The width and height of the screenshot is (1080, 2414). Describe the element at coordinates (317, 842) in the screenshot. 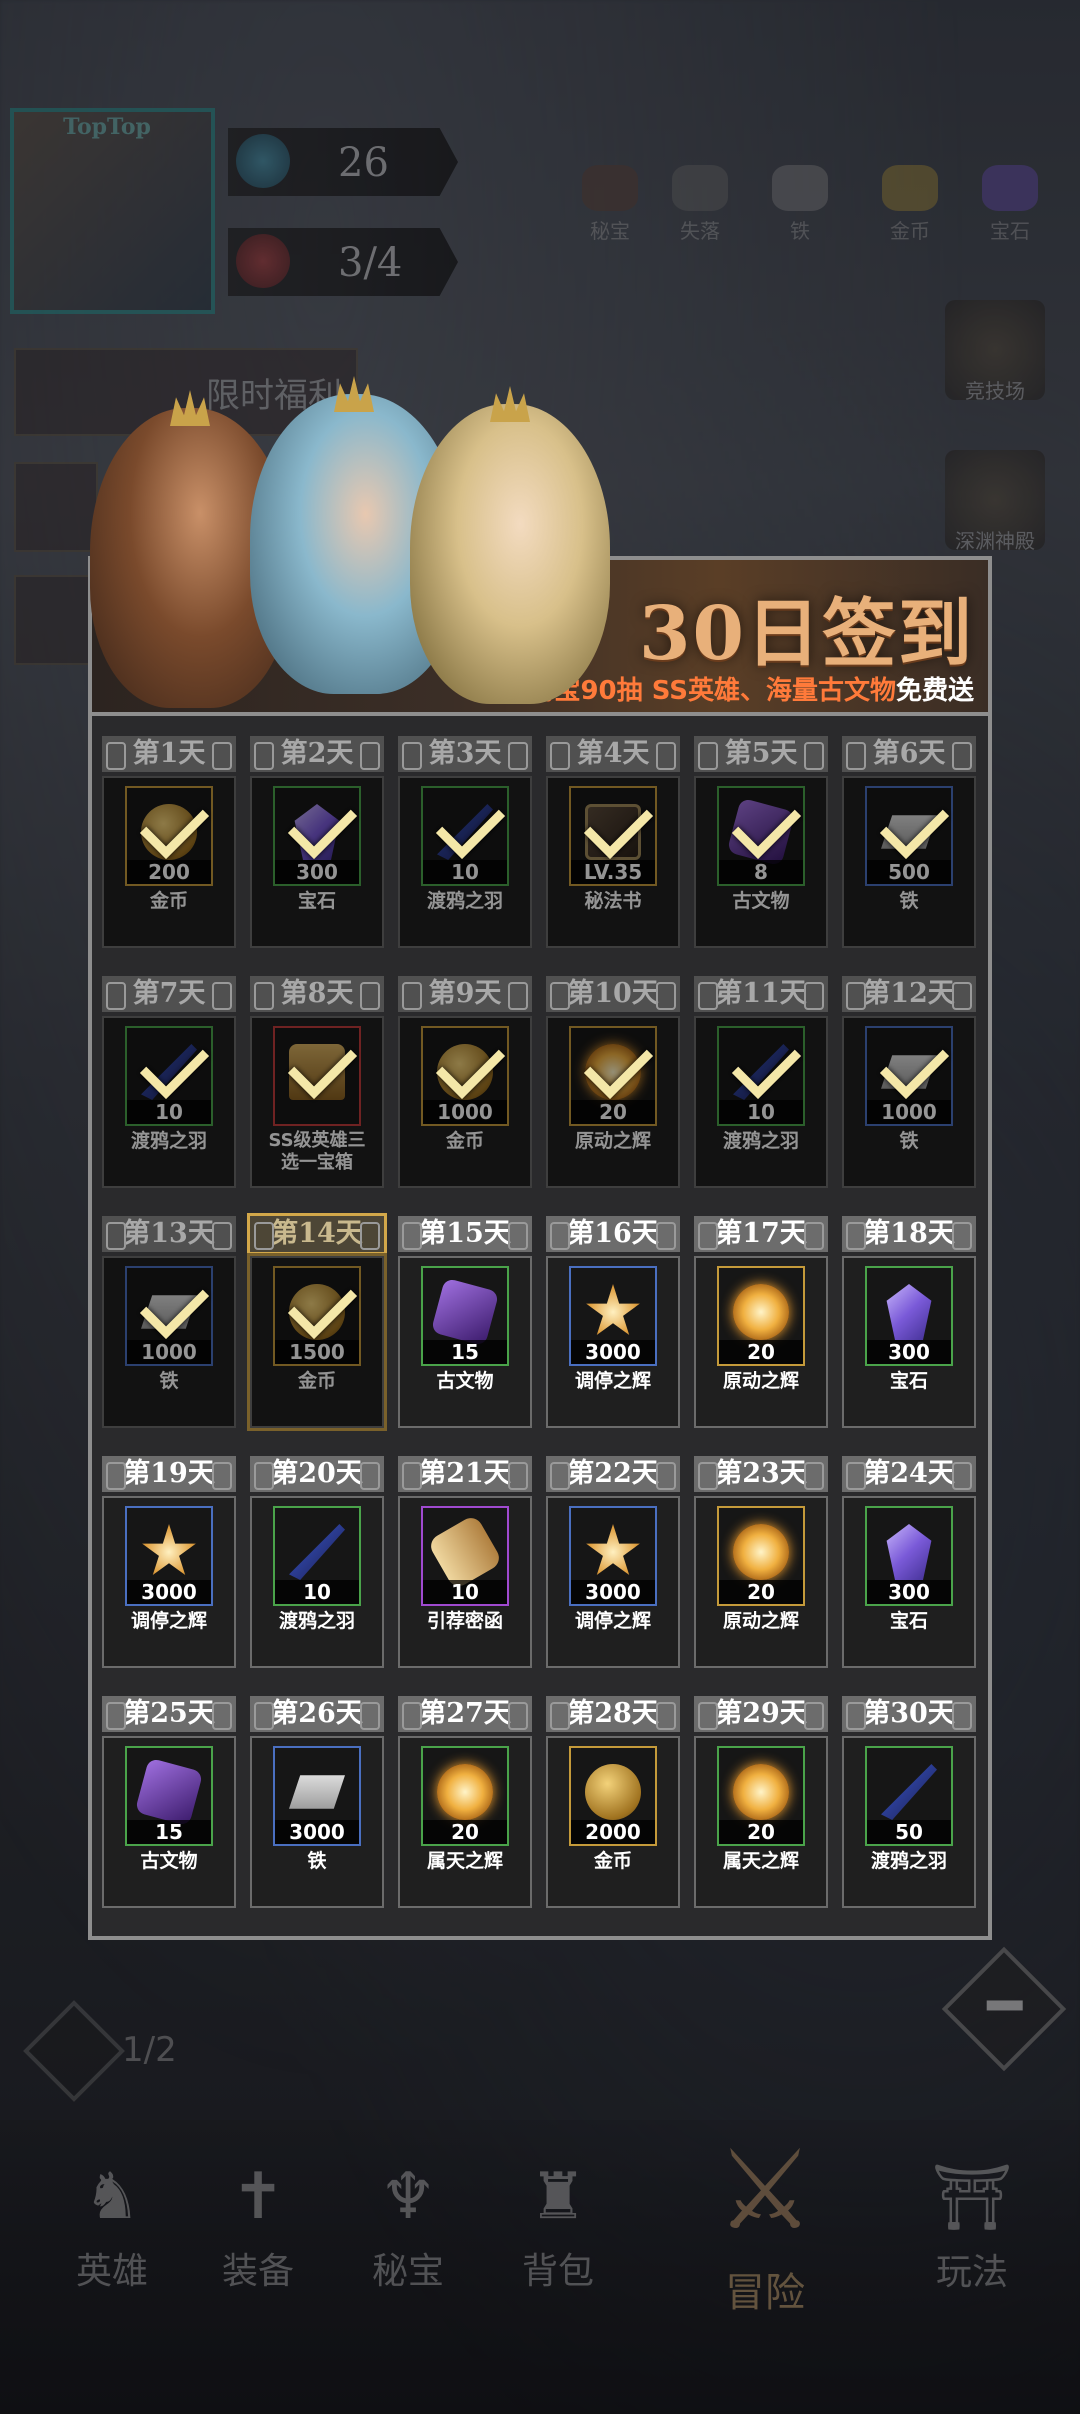

I see `signin-day-cell: 第2天 300 宝石` at that location.